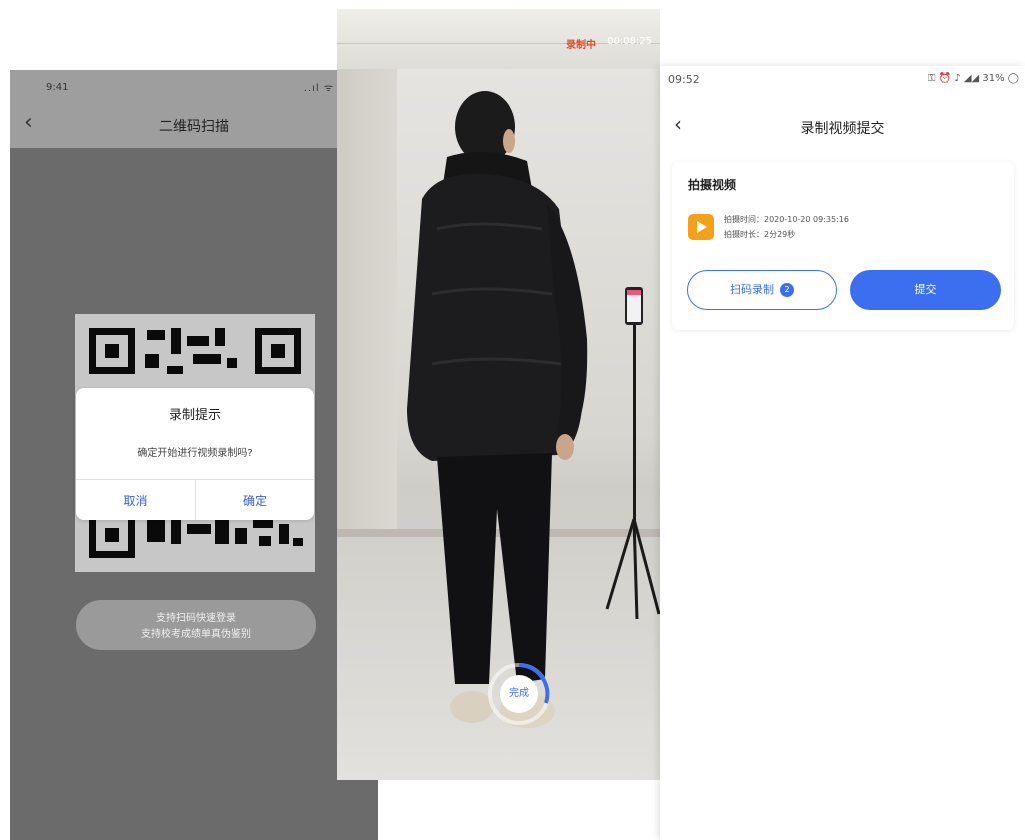 This screenshot has height=840, width=1025. What do you see at coordinates (194, 109) in the screenshot?
I see `nav-bar: 9:41 ..ıl ᯤ ‹ 二维码扫描` at bounding box center [194, 109].